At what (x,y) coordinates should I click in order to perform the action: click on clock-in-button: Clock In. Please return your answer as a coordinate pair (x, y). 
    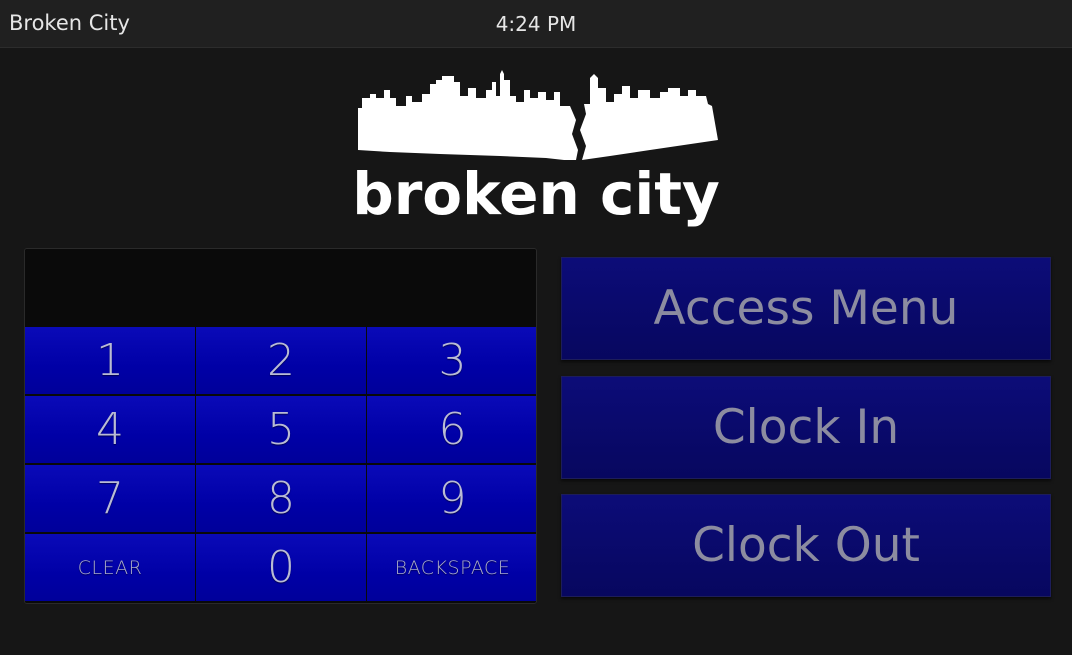
    Looking at the image, I should click on (806, 427).